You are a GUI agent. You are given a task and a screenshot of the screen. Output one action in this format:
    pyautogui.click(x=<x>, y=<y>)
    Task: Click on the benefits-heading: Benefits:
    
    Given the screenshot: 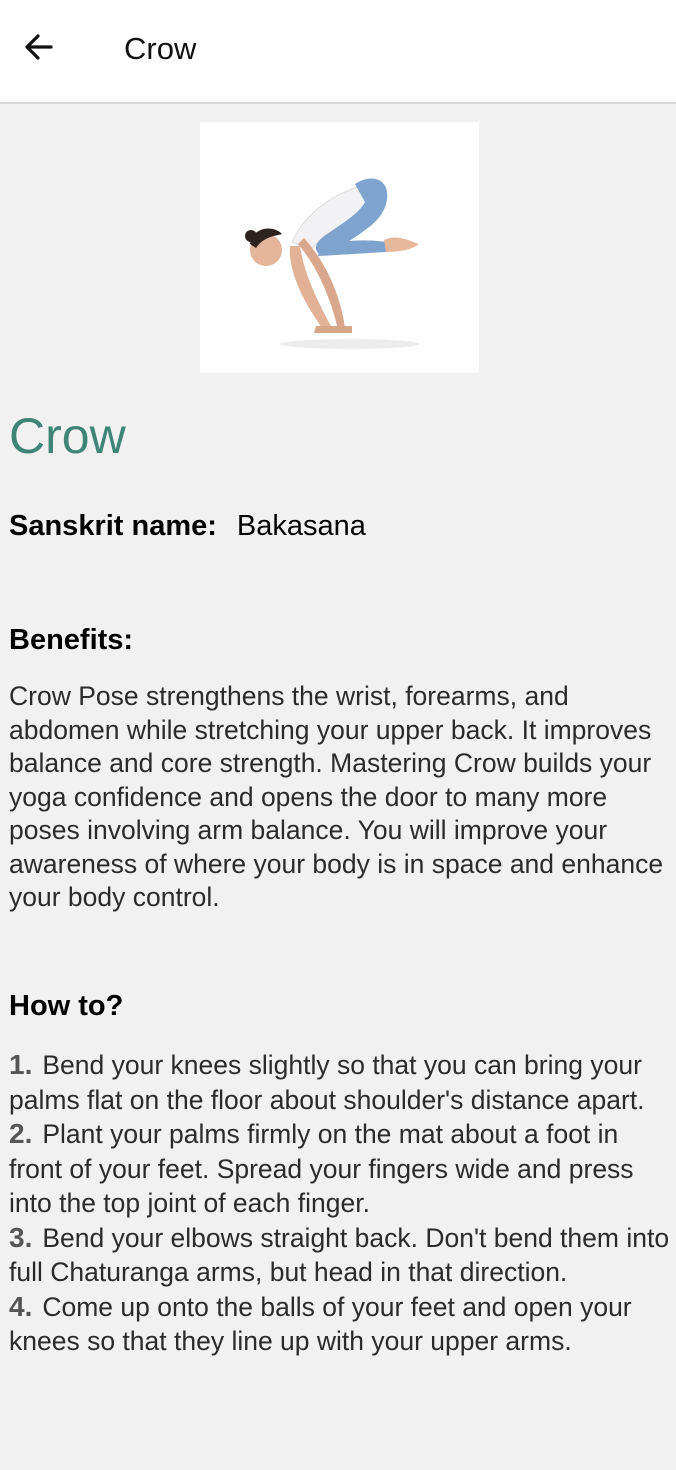 What is the action you would take?
    pyautogui.click(x=71, y=640)
    